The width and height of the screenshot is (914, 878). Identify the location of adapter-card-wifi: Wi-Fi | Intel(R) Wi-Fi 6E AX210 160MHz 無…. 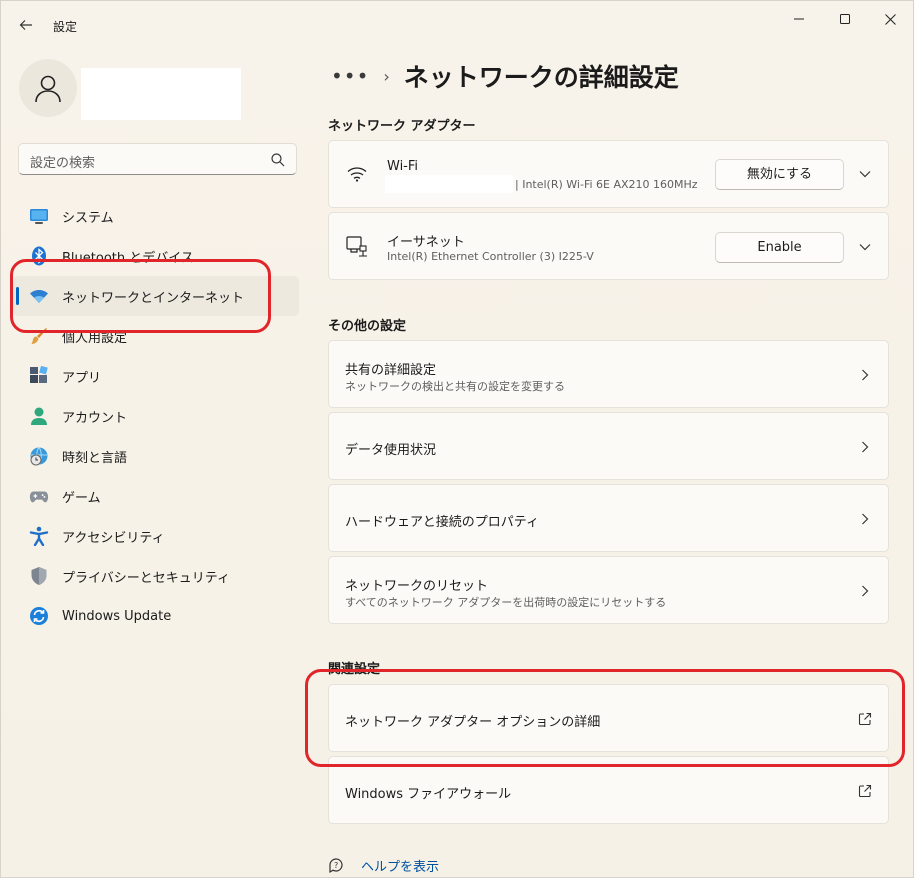
(608, 174).